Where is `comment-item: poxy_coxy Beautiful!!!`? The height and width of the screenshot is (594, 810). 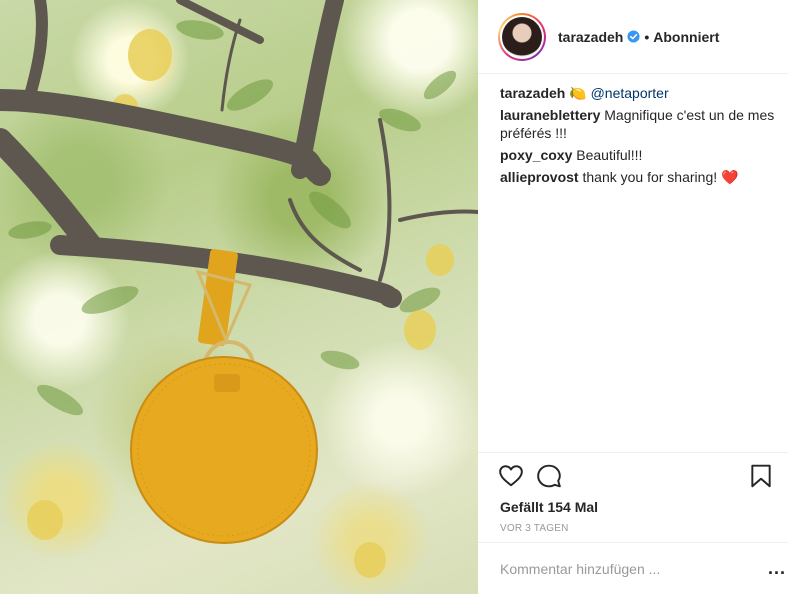 comment-item: poxy_coxy Beautiful!!! is located at coordinates (645, 155).